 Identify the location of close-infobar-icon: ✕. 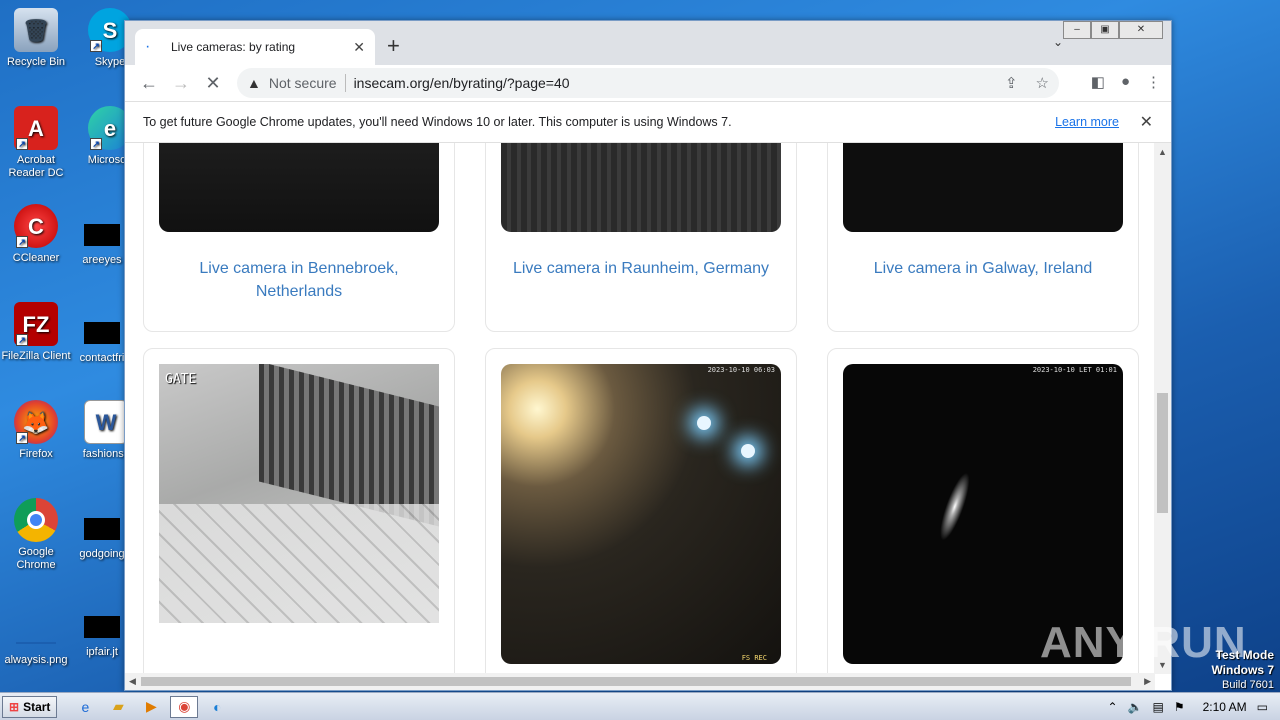
(1146, 122).